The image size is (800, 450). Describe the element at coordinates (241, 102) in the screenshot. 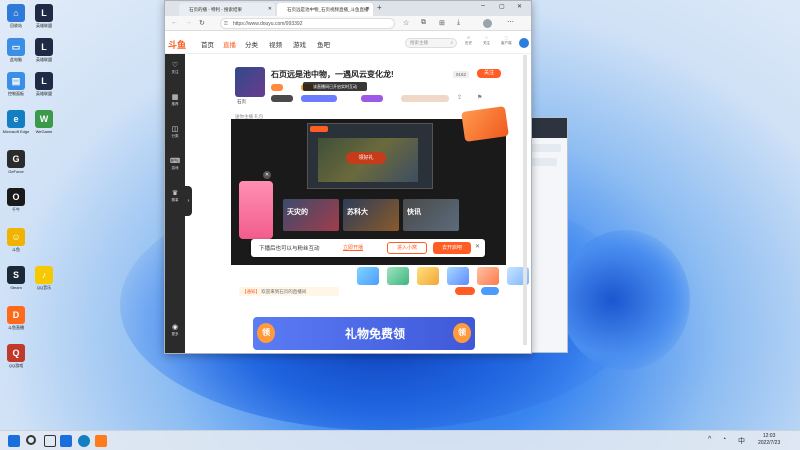

I see `streamer-name: 石页` at that location.